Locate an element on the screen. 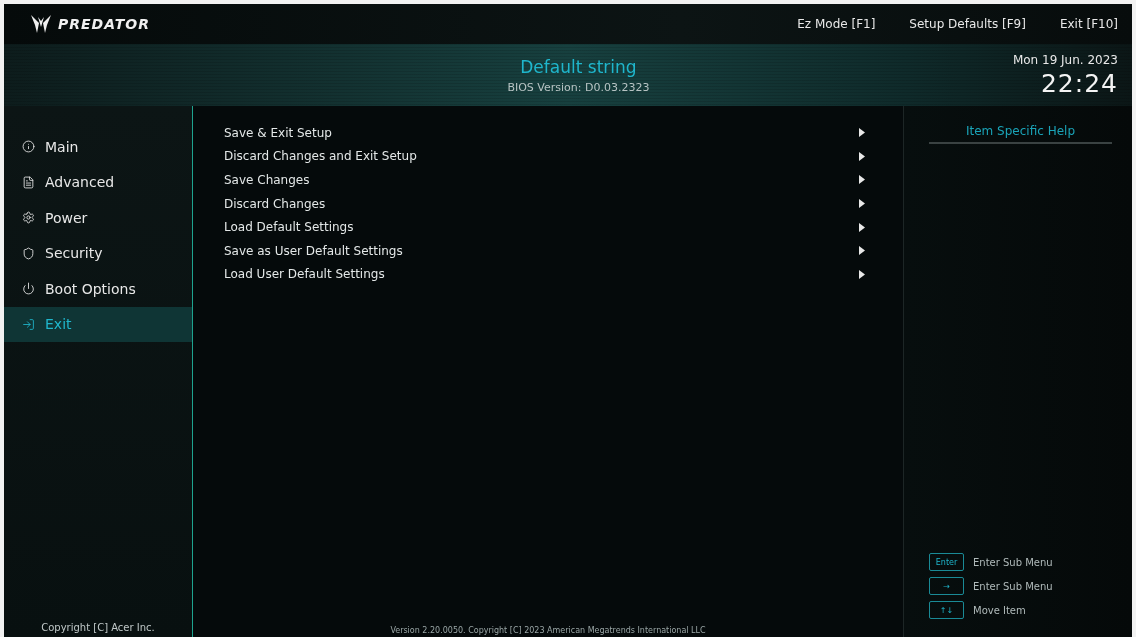  menu-item: Save as User Default Settings is located at coordinates (548, 250).